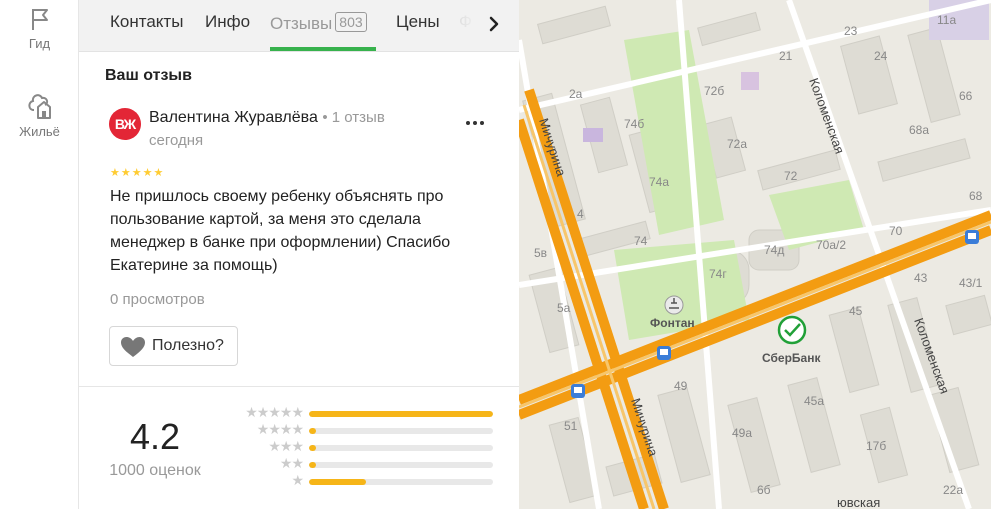 This screenshot has width=991, height=509. What do you see at coordinates (858, 502) in the screenshot?
I see `street-label: ювская` at bounding box center [858, 502].